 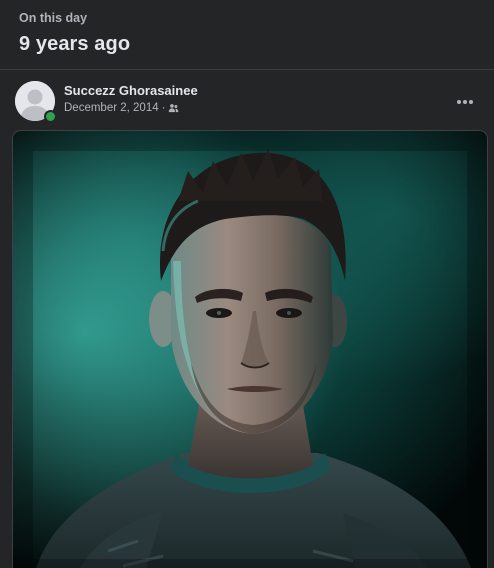 I want to click on author-block: Succezz Ghorasainee December 2, 2014 ·, so click(x=131, y=99).